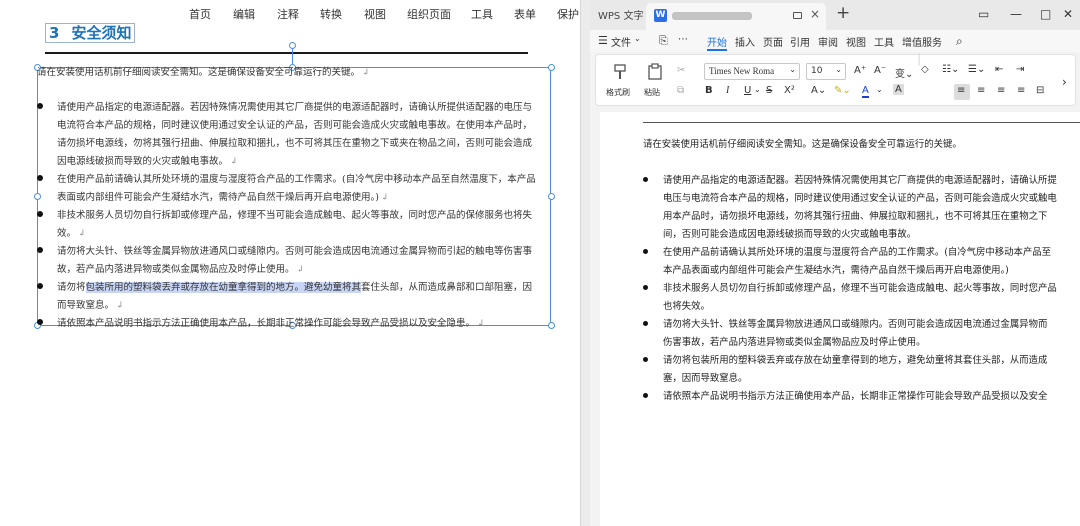 This screenshot has width=1080, height=526. What do you see at coordinates (525, 14) in the screenshot?
I see `menu-form: 表单` at bounding box center [525, 14].